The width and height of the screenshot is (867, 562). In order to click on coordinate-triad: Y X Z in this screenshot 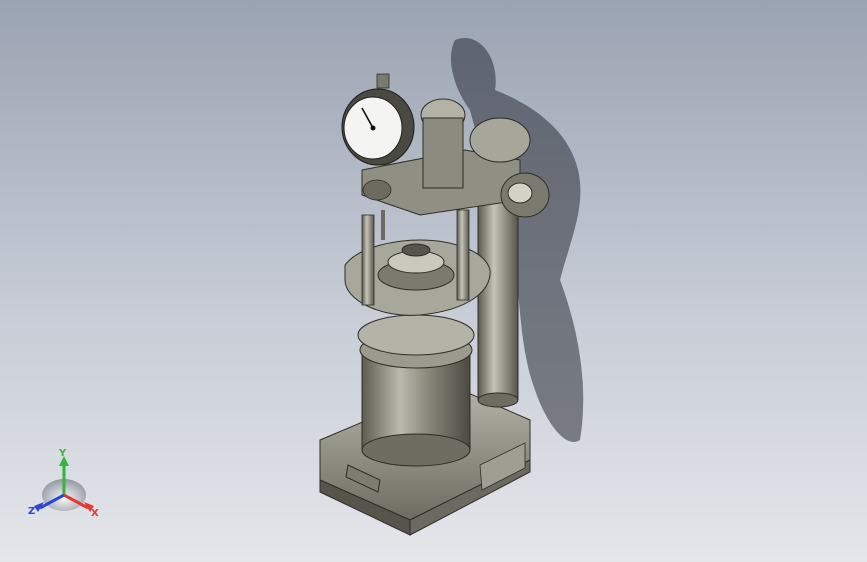, I will do `click(63, 483)`.